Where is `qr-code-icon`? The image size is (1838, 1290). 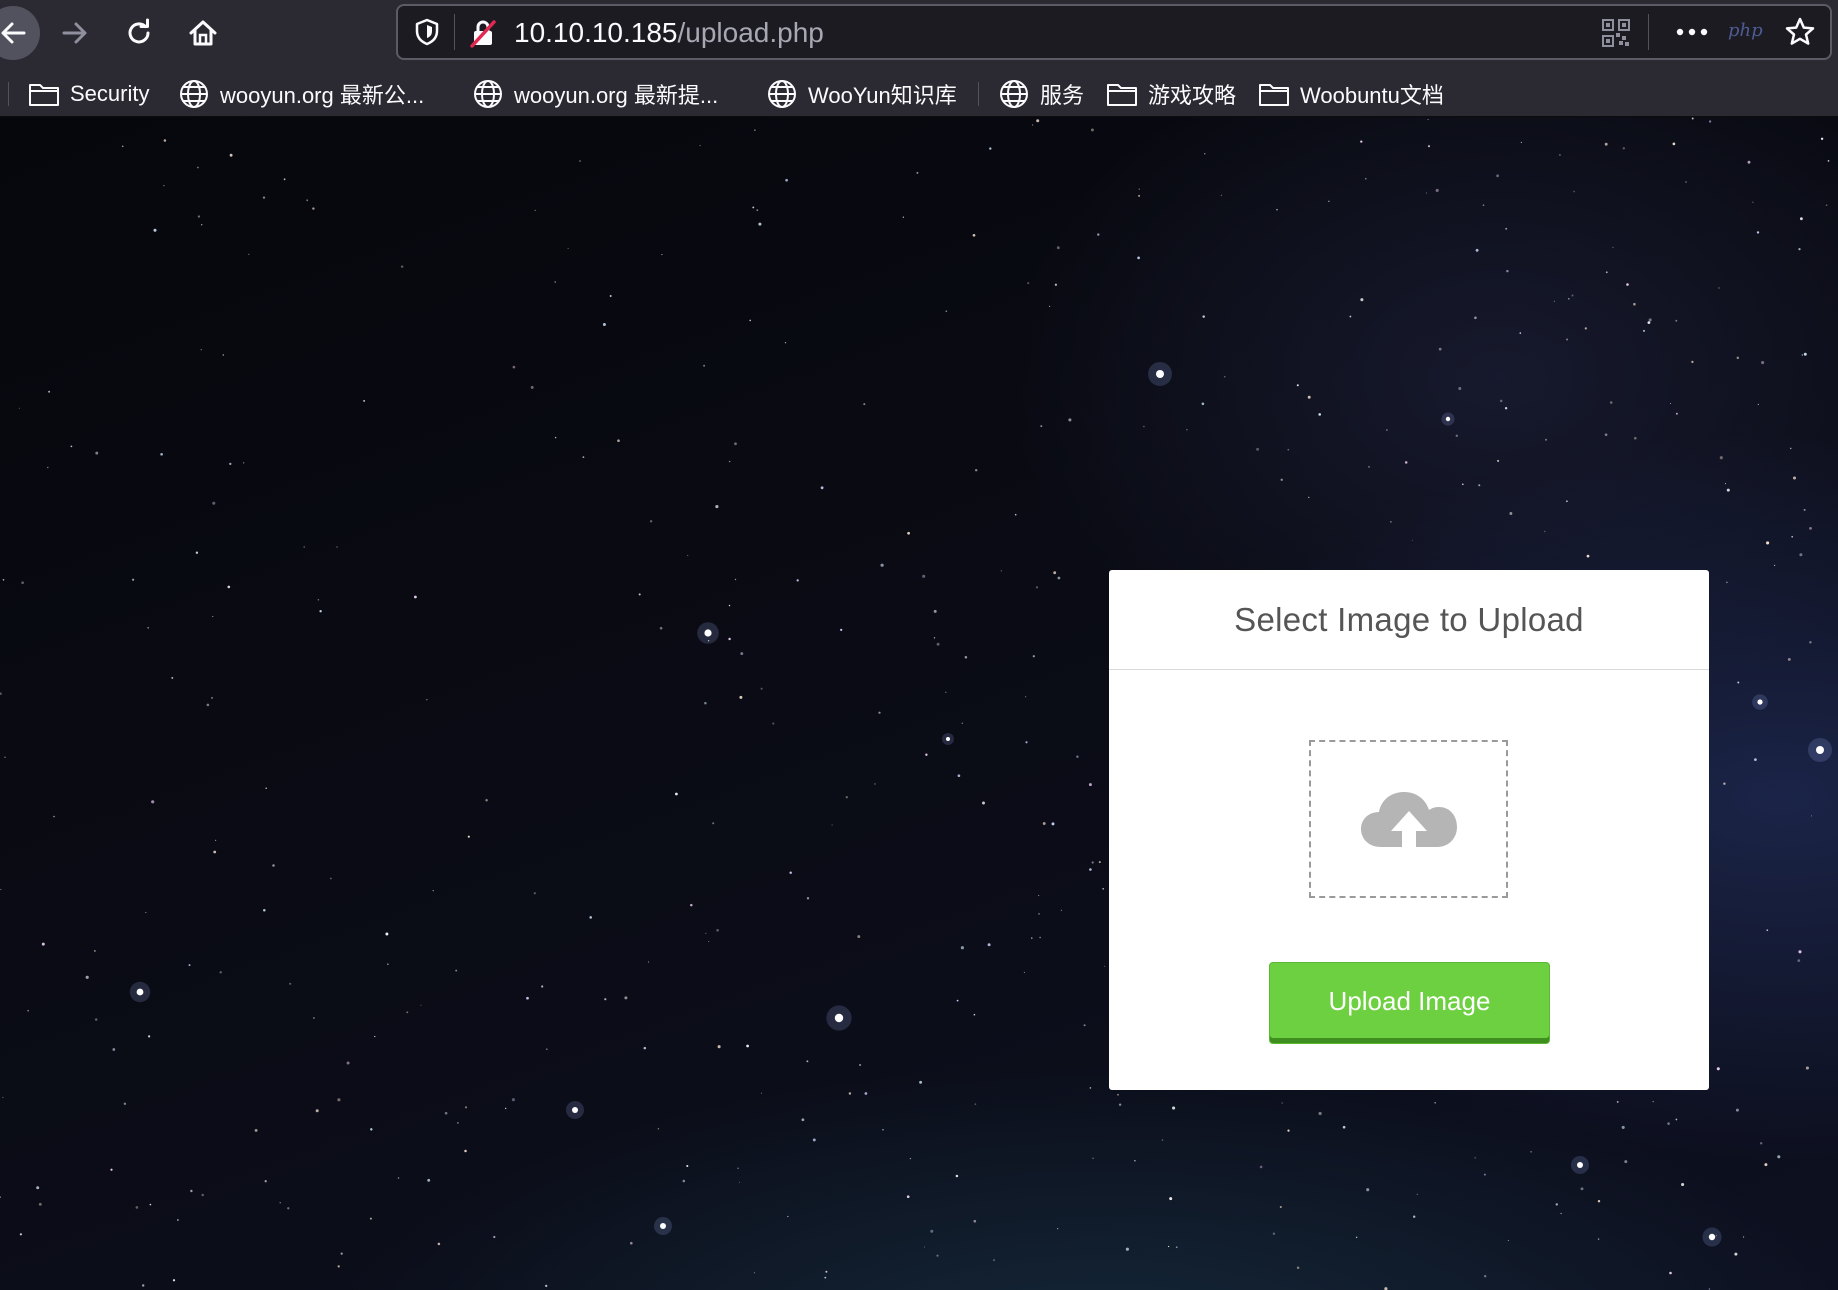 qr-code-icon is located at coordinates (1616, 33).